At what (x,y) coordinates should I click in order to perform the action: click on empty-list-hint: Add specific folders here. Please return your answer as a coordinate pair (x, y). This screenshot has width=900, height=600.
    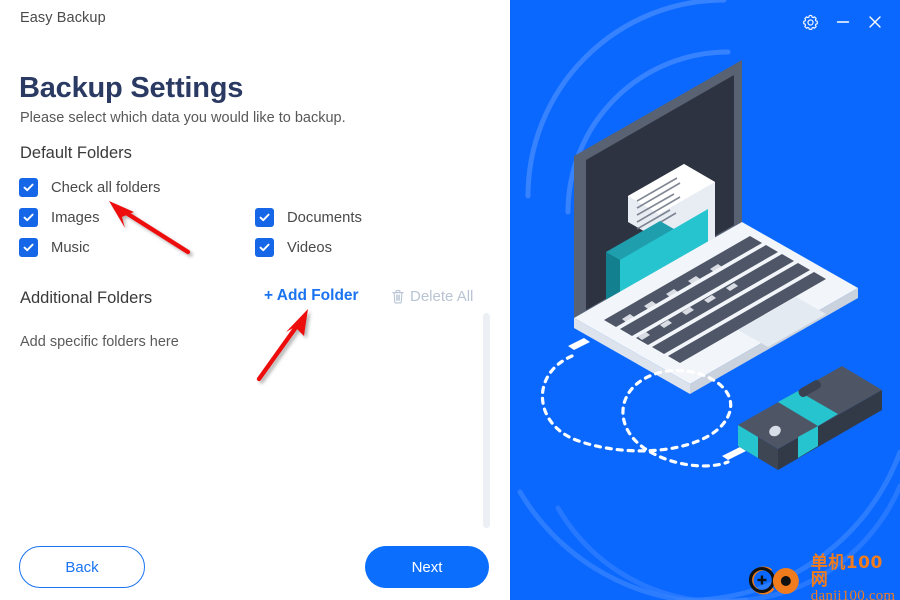
    Looking at the image, I should click on (99, 342).